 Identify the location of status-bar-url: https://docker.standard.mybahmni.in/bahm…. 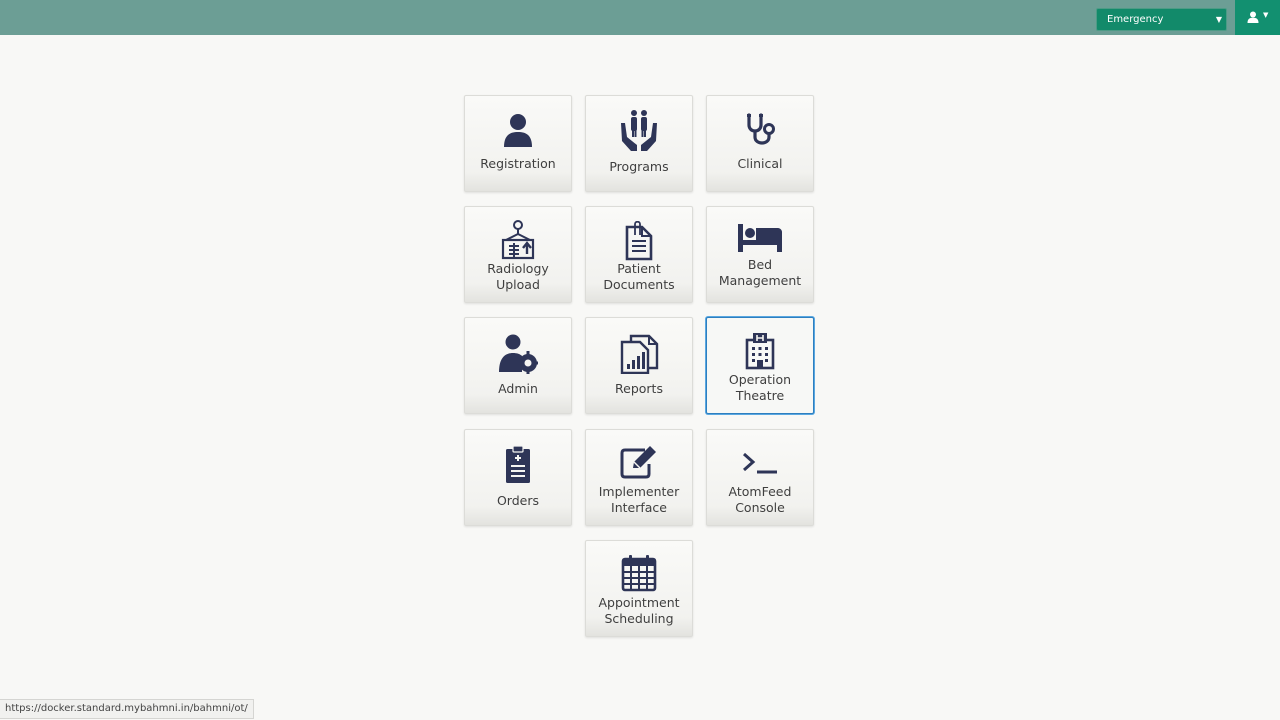
(127, 709).